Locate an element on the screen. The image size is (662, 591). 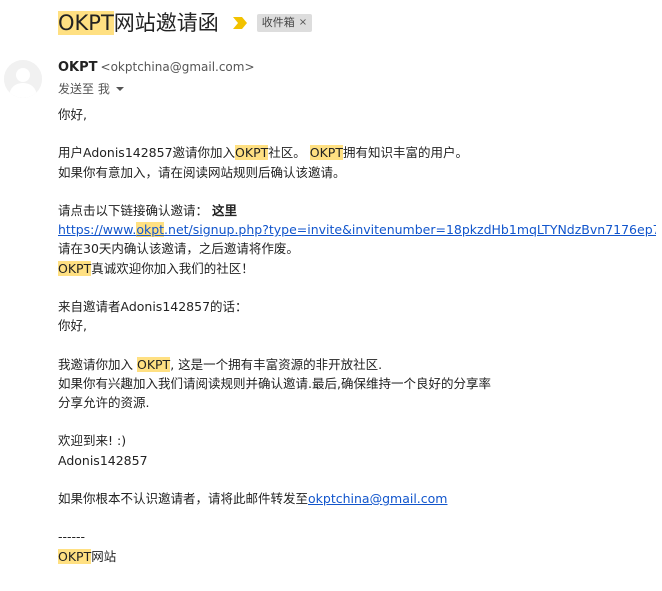
recipient-text: 发送至 我 is located at coordinates (84, 89).